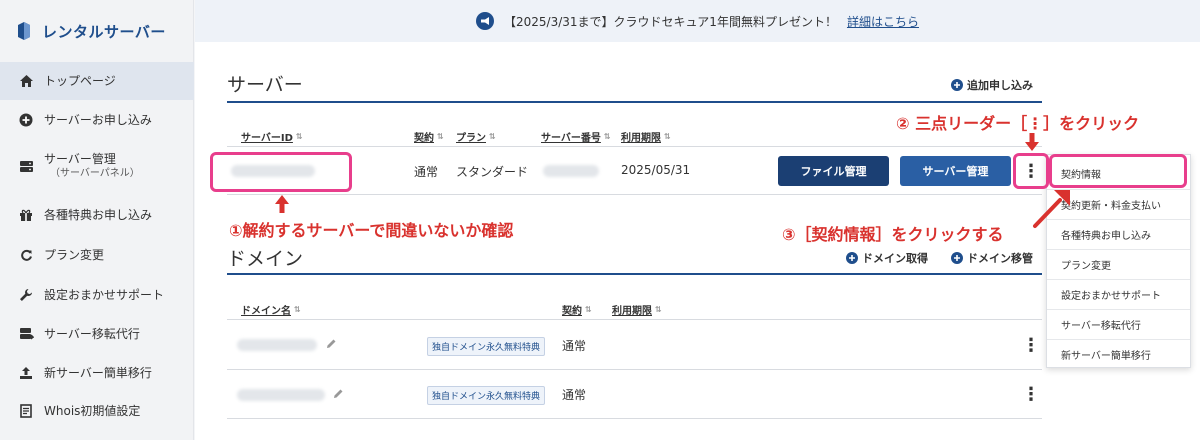  I want to click on server-row-divider, so click(634, 194).